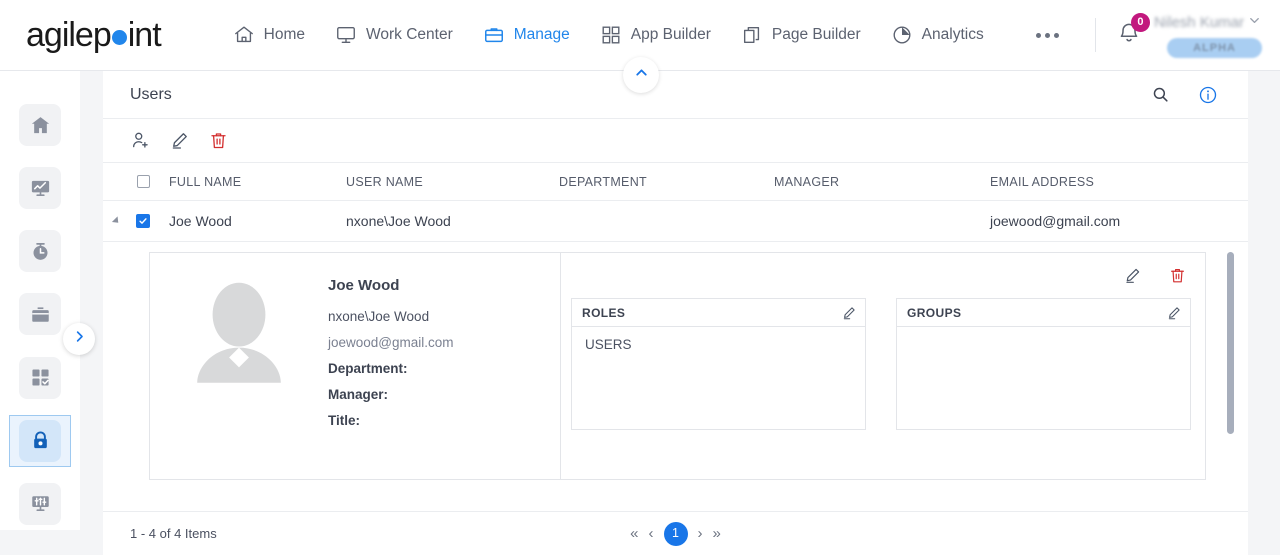  Describe the element at coordinates (700, 533) in the screenshot. I see `pagination-next: ›` at that location.